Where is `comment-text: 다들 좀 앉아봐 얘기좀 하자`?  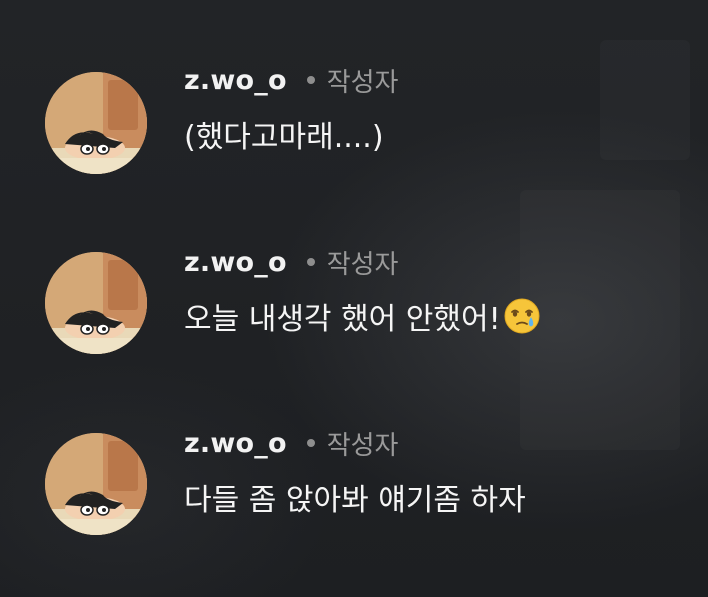 comment-text: 다들 좀 앉아봐 얘기좀 하자 is located at coordinates (355, 497).